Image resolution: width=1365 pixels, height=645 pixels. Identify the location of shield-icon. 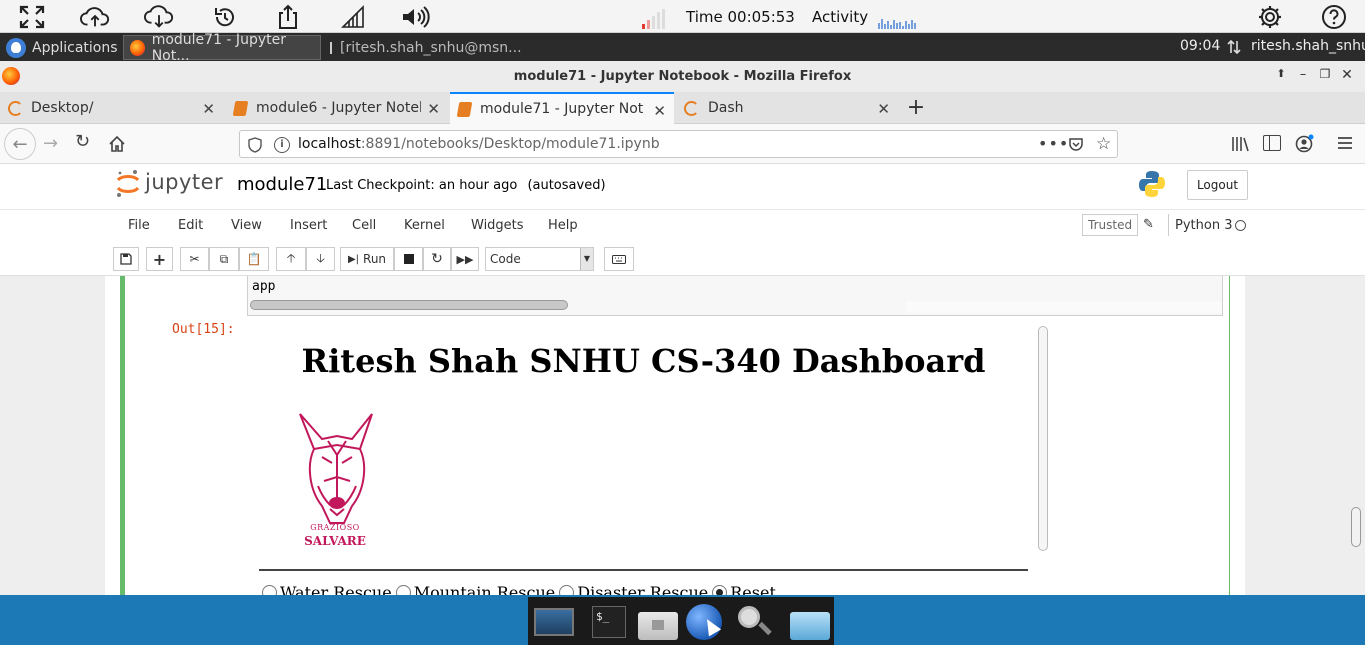
(255, 145).